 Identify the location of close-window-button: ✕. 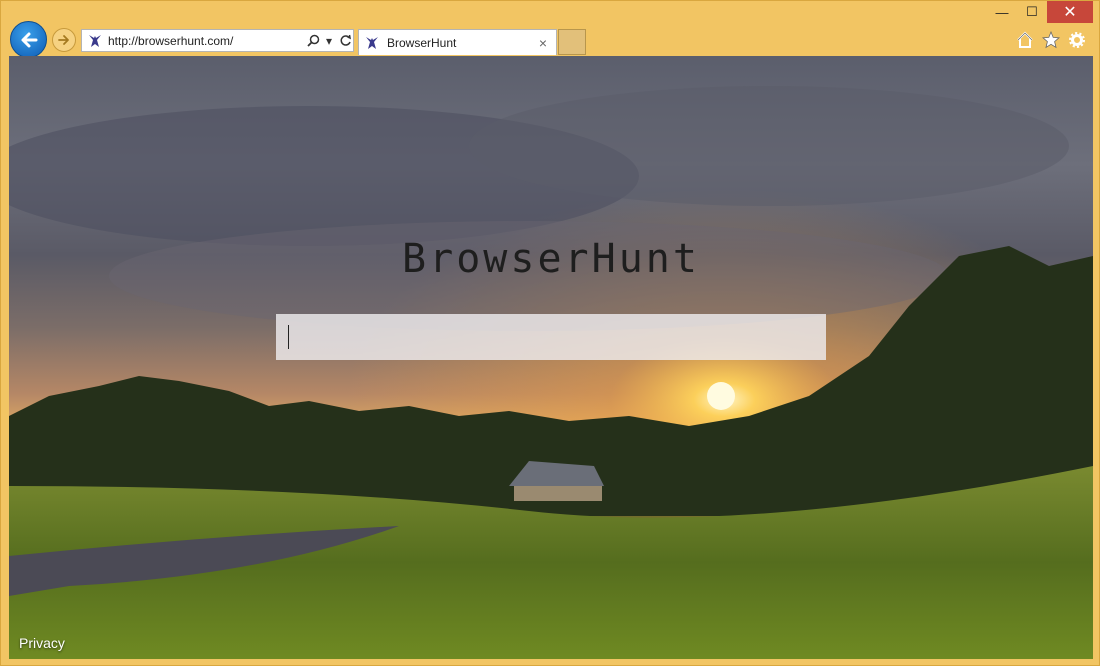
(1070, 12).